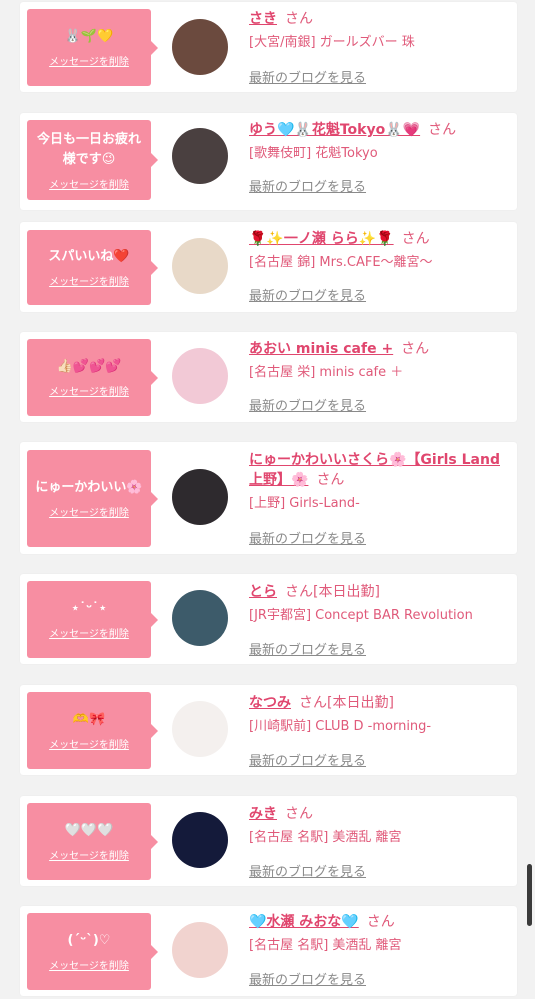 The height and width of the screenshot is (999, 535). I want to click on message-bubble: (ˊᵕˋ)♡ メッセージを削除, so click(92, 951).